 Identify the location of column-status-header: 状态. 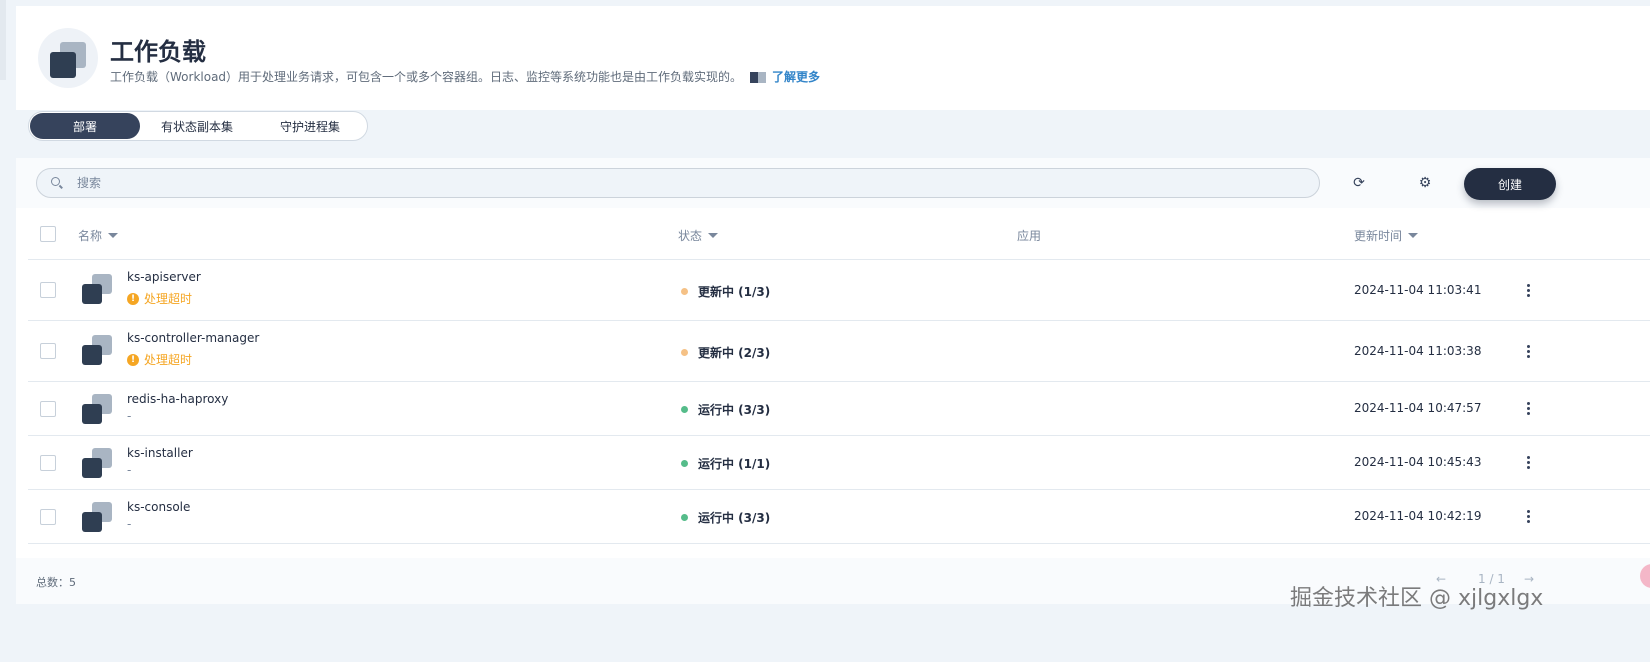
(698, 235).